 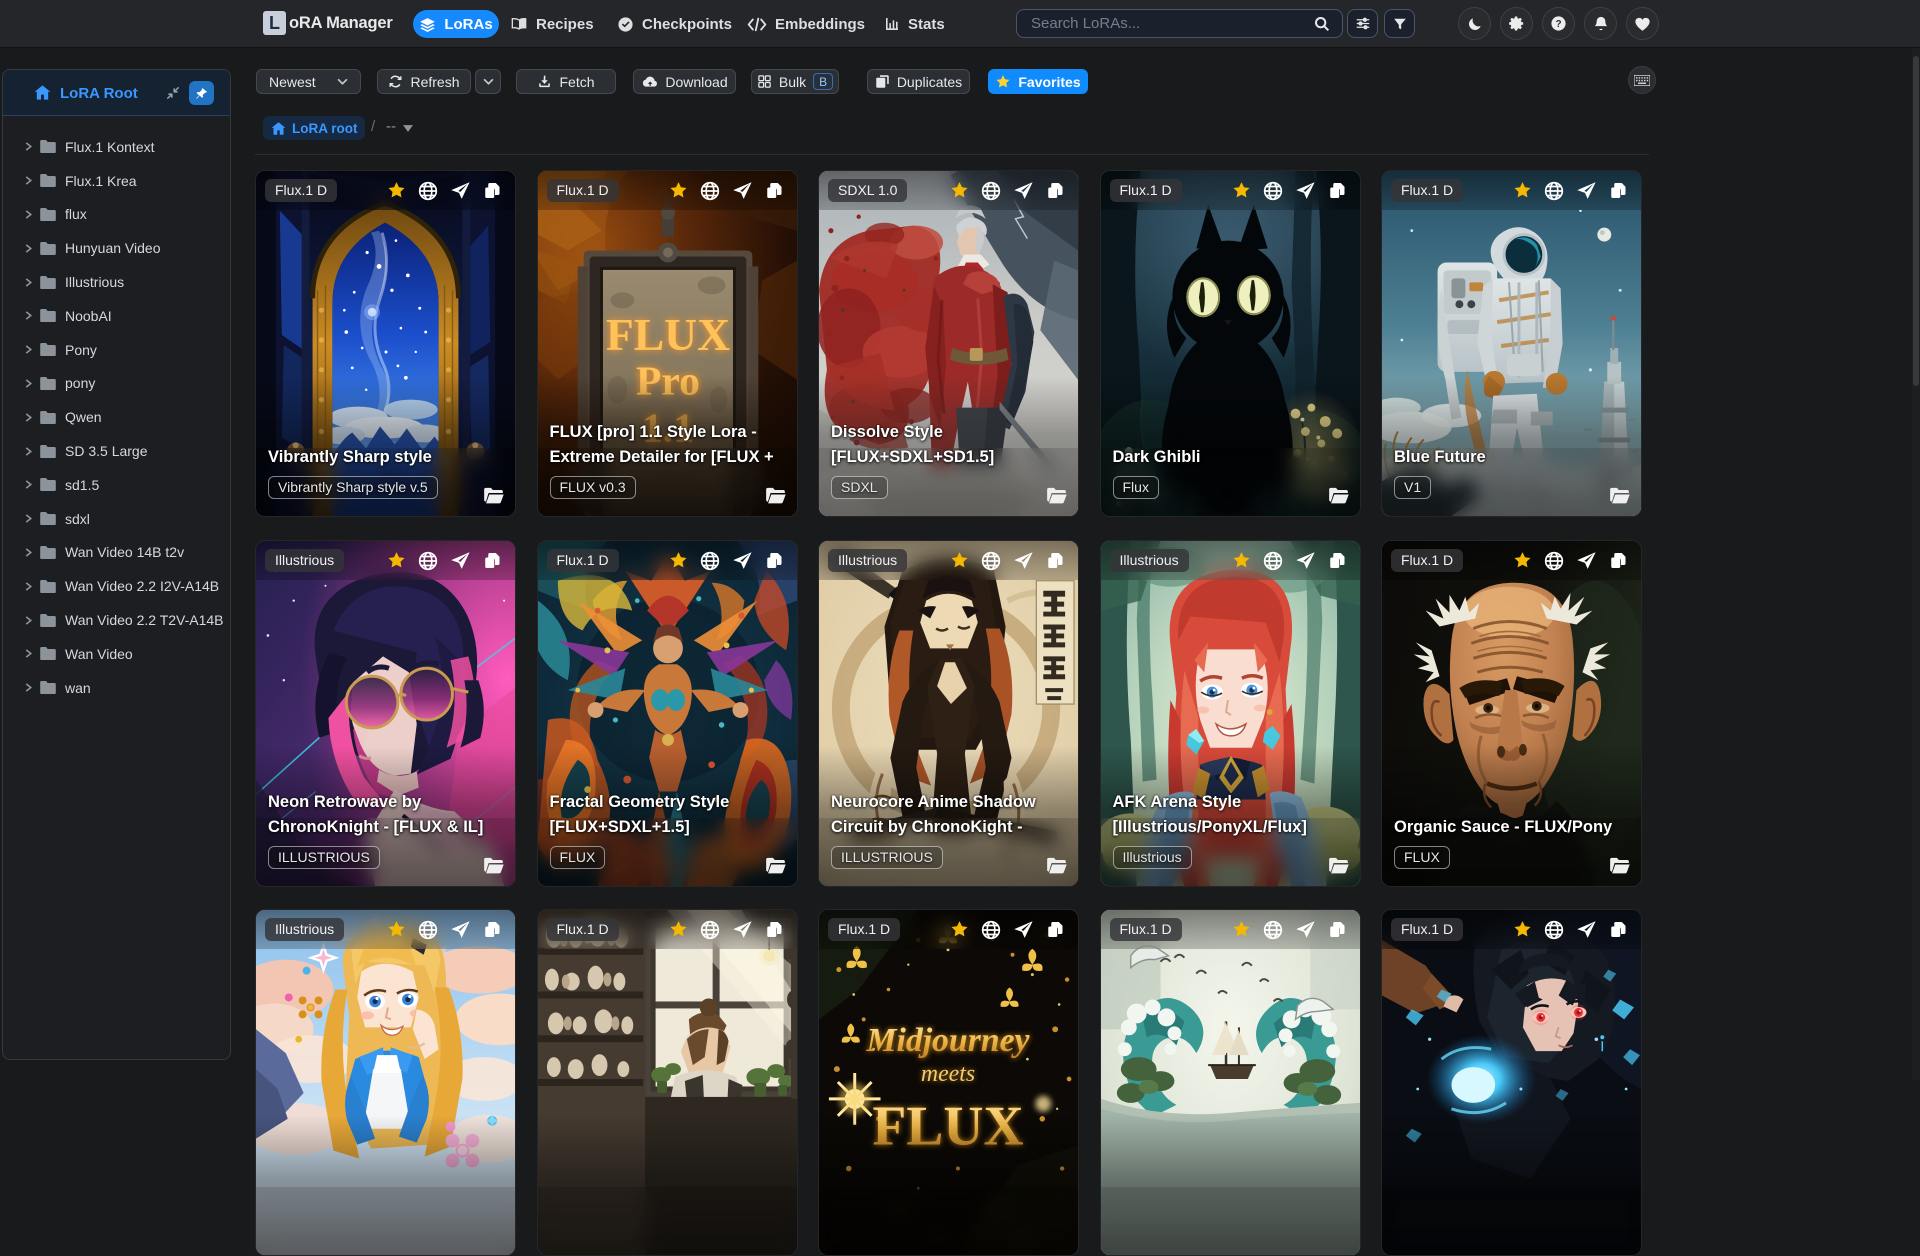 I want to click on svg-text: Midjourney, so click(x=947, y=1040).